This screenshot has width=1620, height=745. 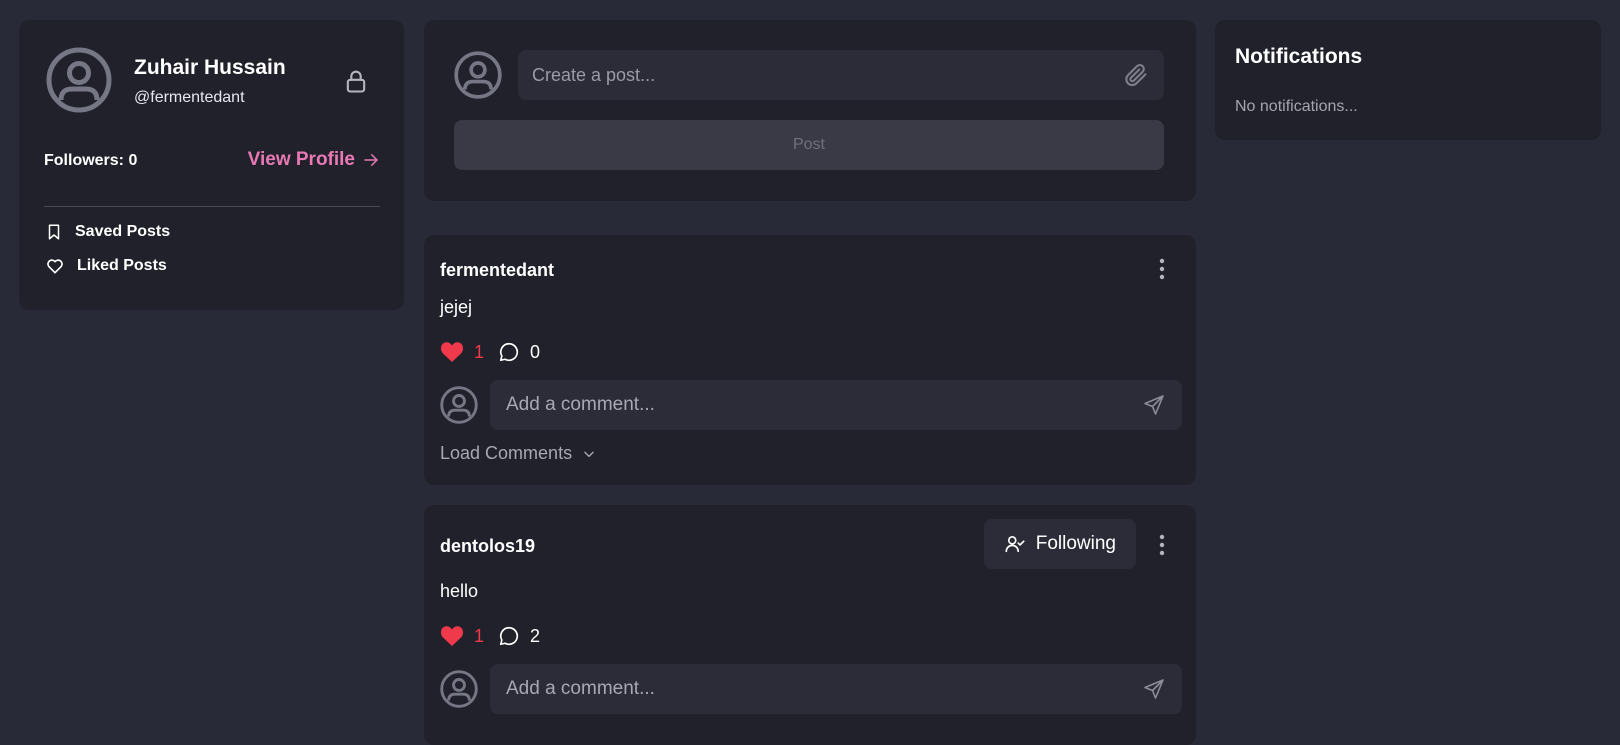 I want to click on heart-outline-icon, so click(x=55, y=266).